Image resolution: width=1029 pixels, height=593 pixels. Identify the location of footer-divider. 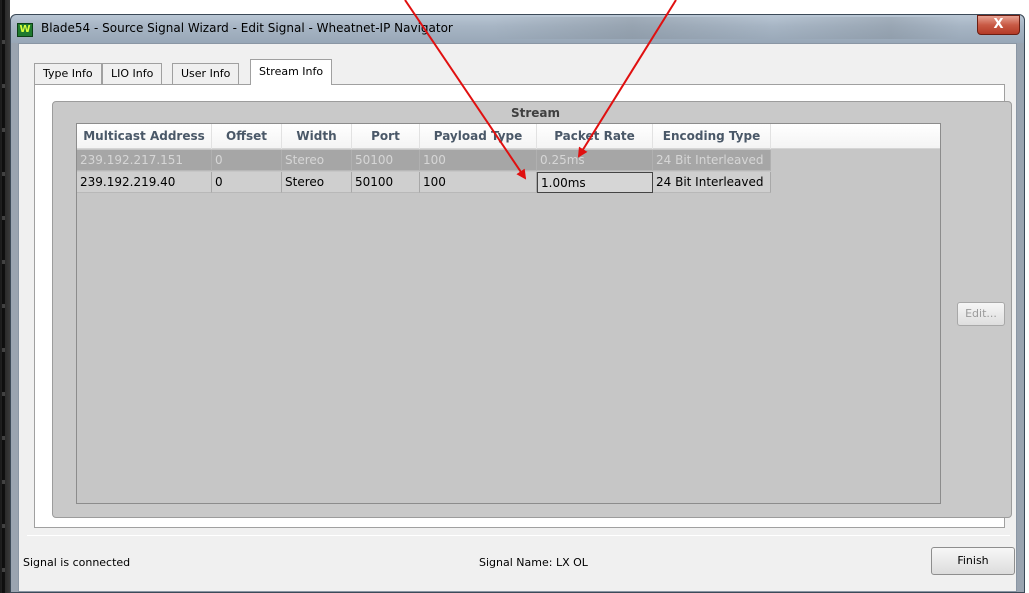
(518, 535).